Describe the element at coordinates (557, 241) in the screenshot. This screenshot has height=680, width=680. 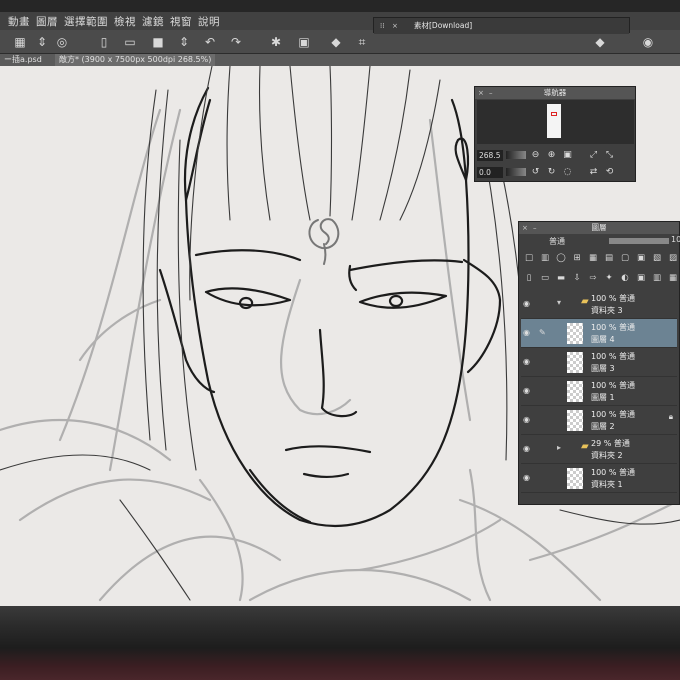
I see `blend-mode-select: 普通` at that location.